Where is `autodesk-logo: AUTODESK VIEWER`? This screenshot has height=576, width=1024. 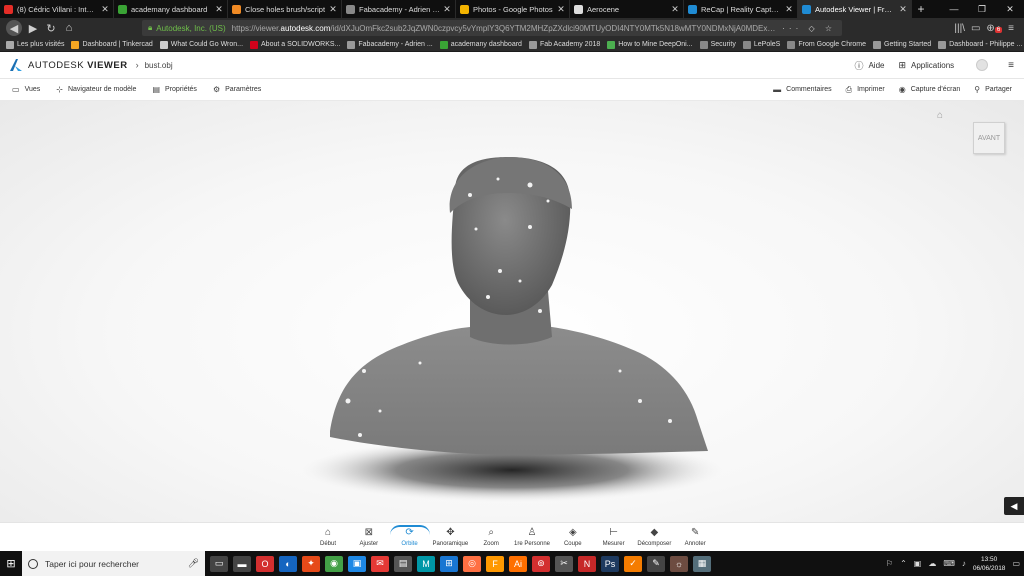
autodesk-logo: AUTODESK VIEWER is located at coordinates (69, 65).